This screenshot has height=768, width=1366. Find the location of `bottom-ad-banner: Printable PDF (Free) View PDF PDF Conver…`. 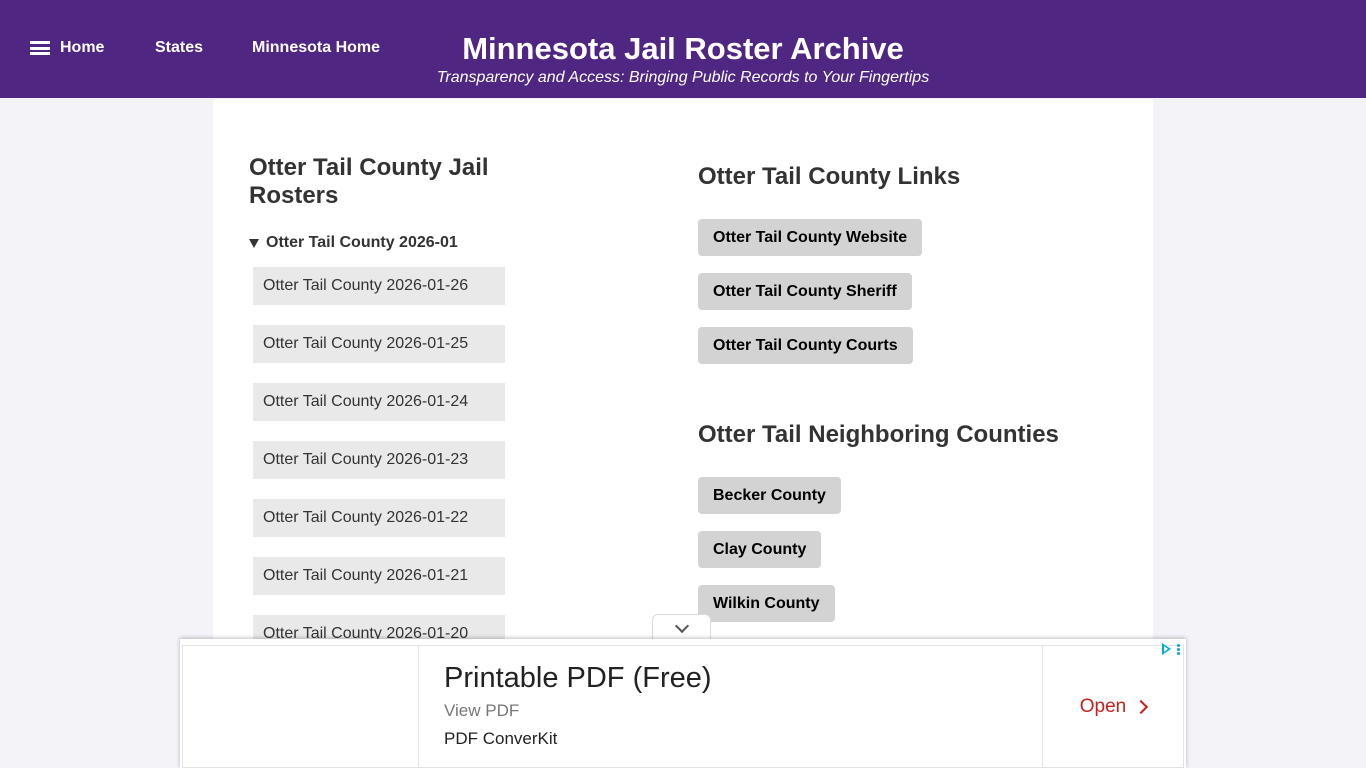

bottom-ad-banner: Printable PDF (Free) View PDF PDF Conver… is located at coordinates (683, 703).